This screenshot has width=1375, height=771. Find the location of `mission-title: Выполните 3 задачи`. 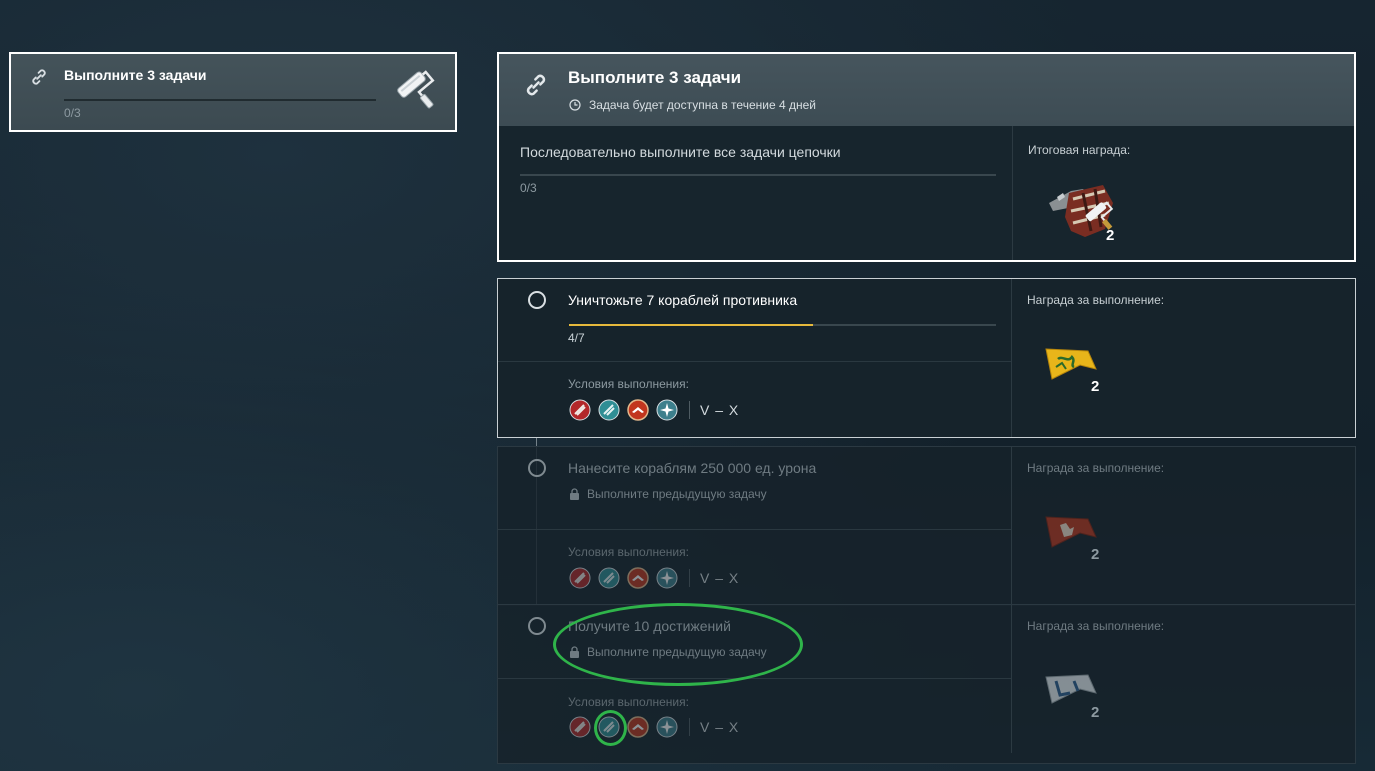

mission-title: Выполните 3 задачи is located at coordinates (135, 75).